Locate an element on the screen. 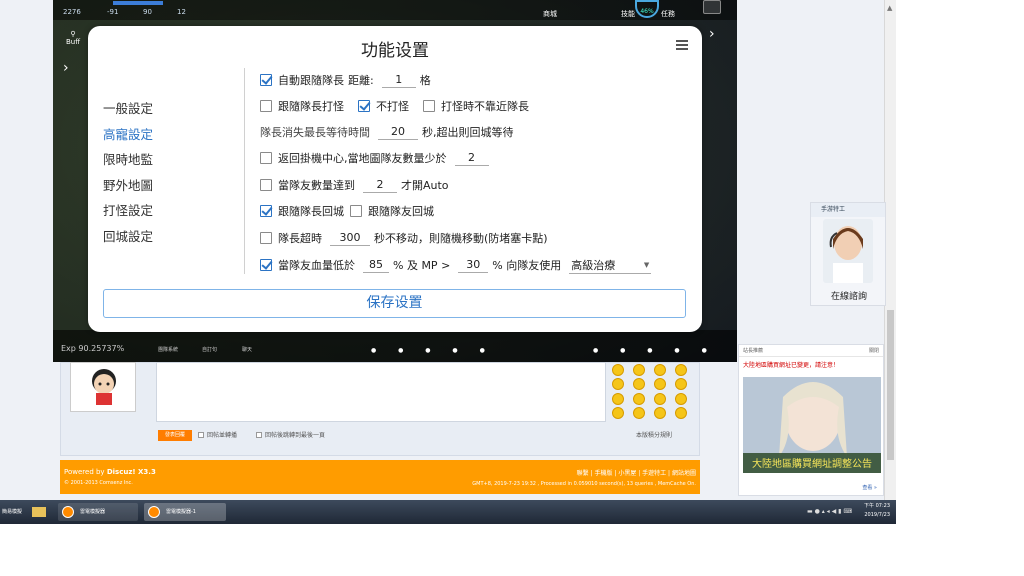 The image size is (1024, 576). leader-idle-checkbox is located at coordinates (266, 238).